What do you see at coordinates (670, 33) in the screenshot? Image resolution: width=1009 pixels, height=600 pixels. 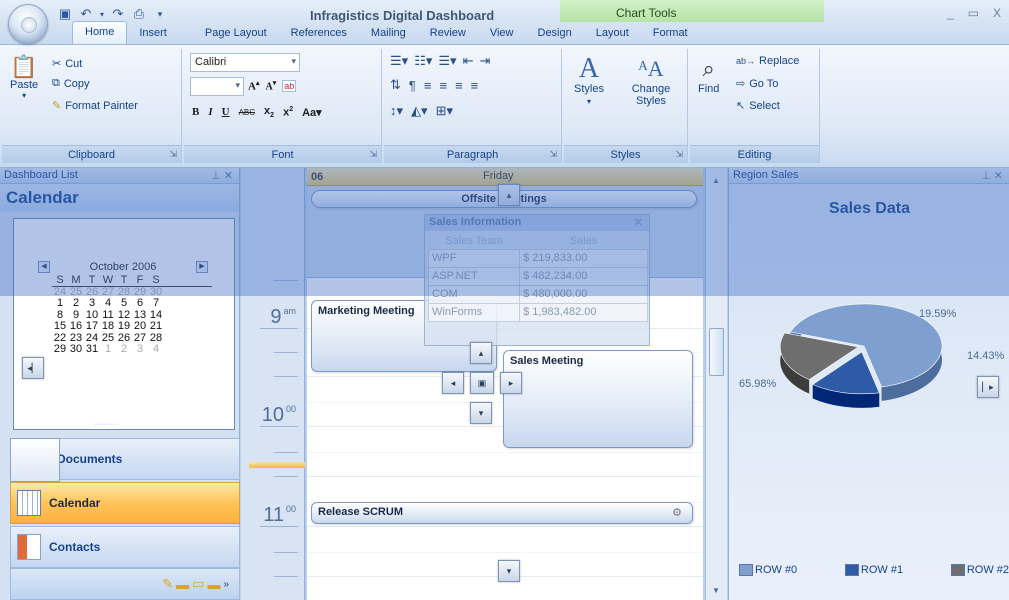 I see `tab-format: Format` at bounding box center [670, 33].